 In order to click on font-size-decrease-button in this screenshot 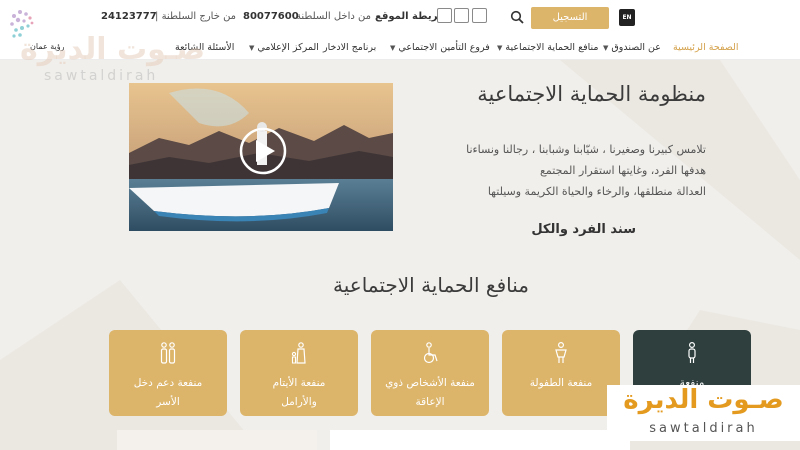, I will do `click(444, 15)`.